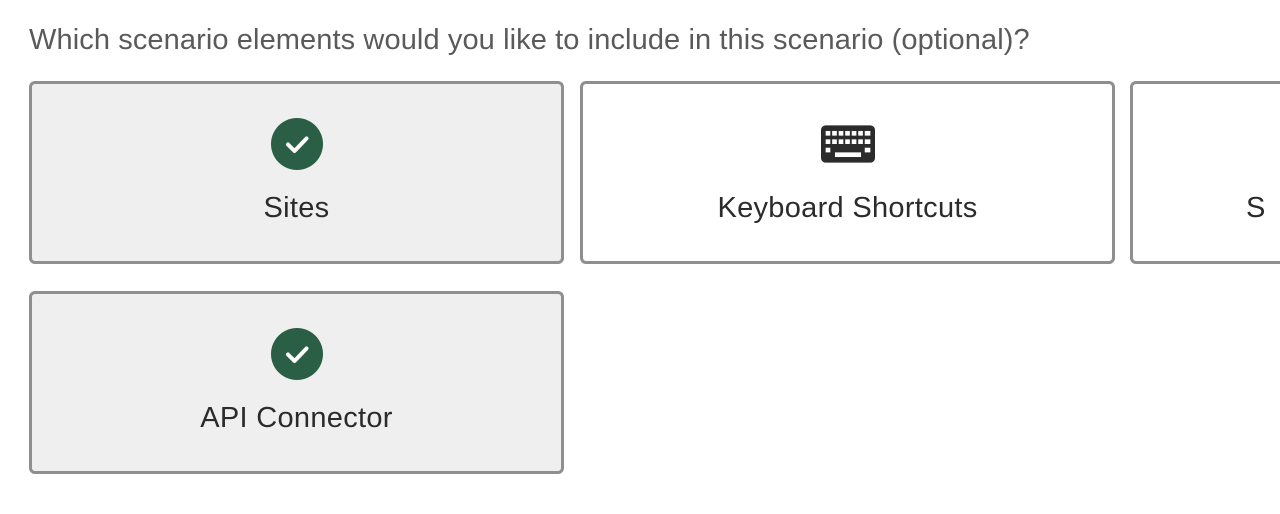 The height and width of the screenshot is (514, 1280). Describe the element at coordinates (1256, 208) in the screenshot. I see `option-label-partial: S` at that location.